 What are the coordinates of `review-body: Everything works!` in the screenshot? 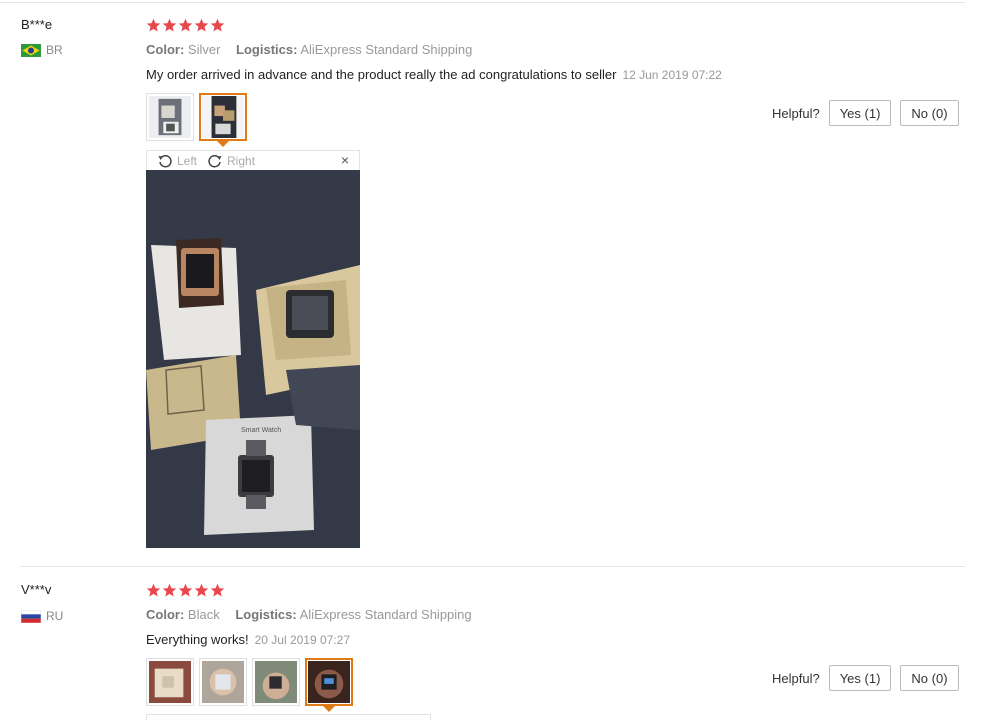 It's located at (197, 639).